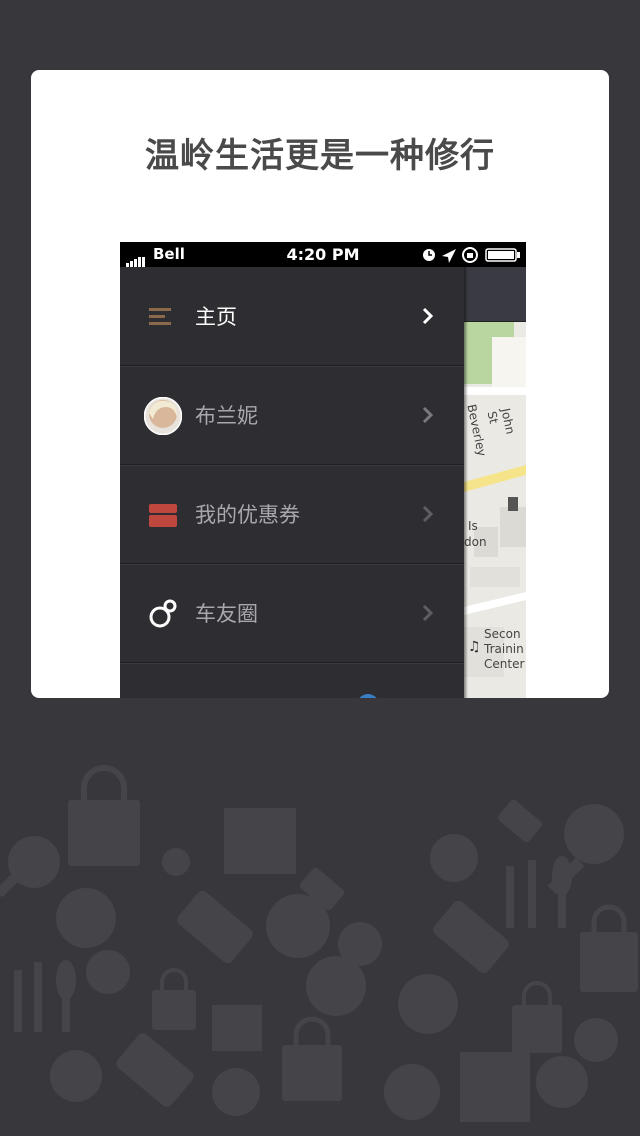 This screenshot has width=640, height=1136. I want to click on map-label: Is, so click(473, 526).